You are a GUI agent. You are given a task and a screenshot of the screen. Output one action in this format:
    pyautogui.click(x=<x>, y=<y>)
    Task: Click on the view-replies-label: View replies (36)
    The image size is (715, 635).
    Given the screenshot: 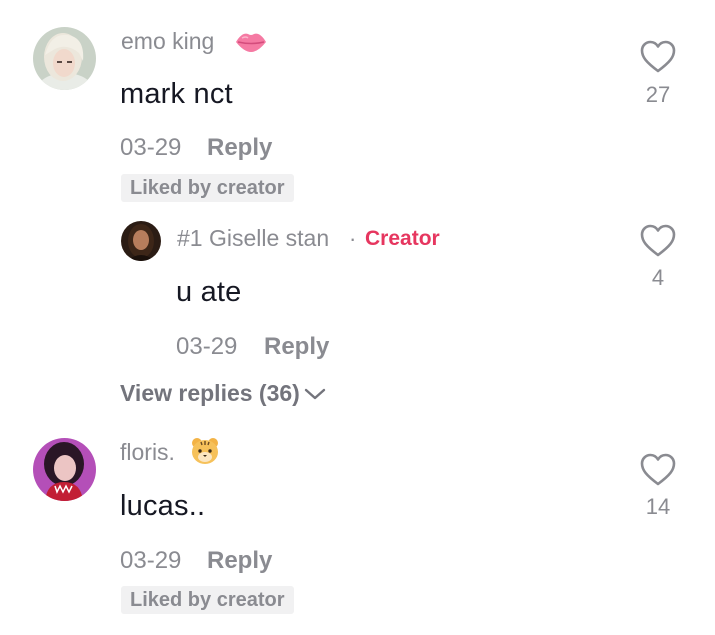 What is the action you would take?
    pyautogui.click(x=210, y=393)
    